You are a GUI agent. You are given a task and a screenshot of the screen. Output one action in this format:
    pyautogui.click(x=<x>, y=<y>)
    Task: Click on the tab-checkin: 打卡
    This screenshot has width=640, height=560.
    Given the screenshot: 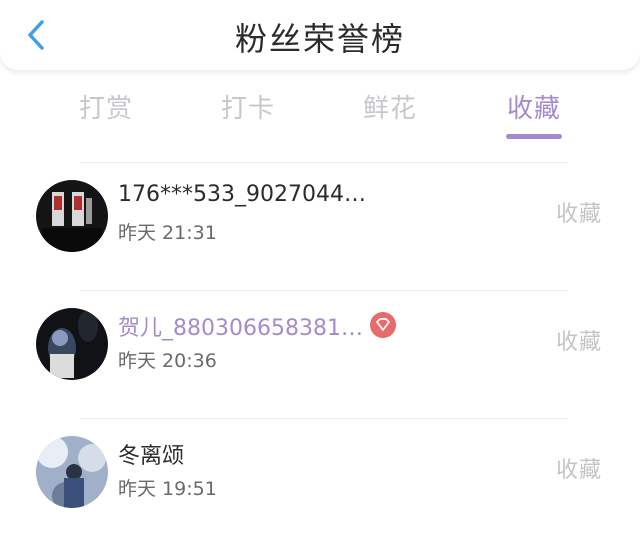 What is the action you would take?
    pyautogui.click(x=248, y=106)
    